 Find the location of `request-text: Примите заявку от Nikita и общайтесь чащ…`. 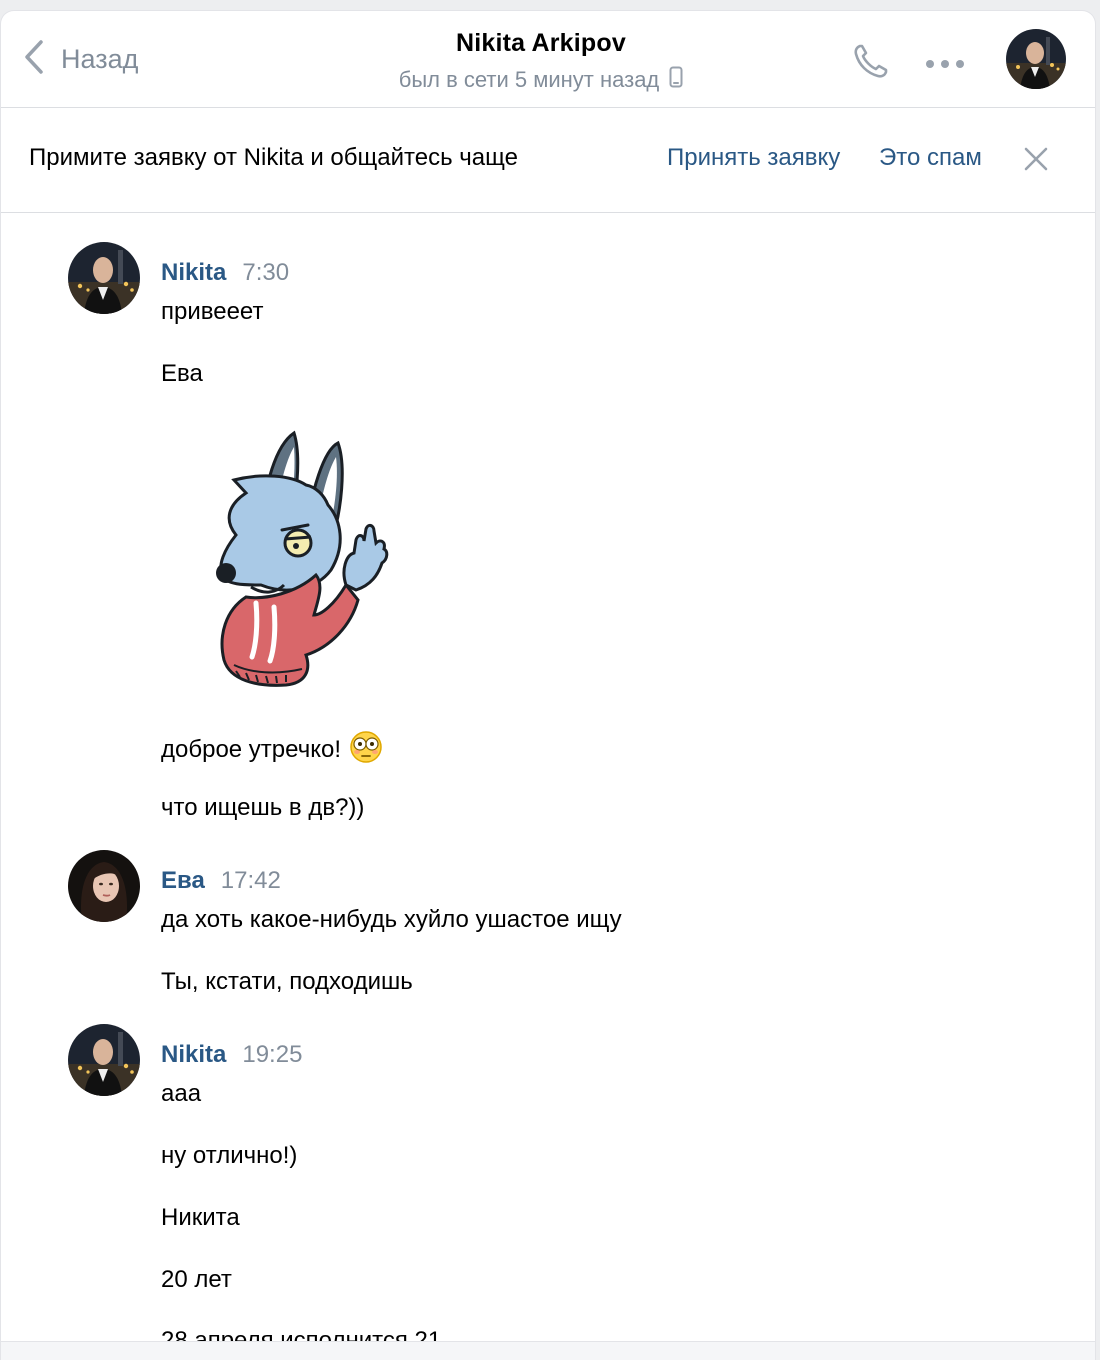

request-text: Примите заявку от Nikita и общайтесь чащ… is located at coordinates (273, 157).